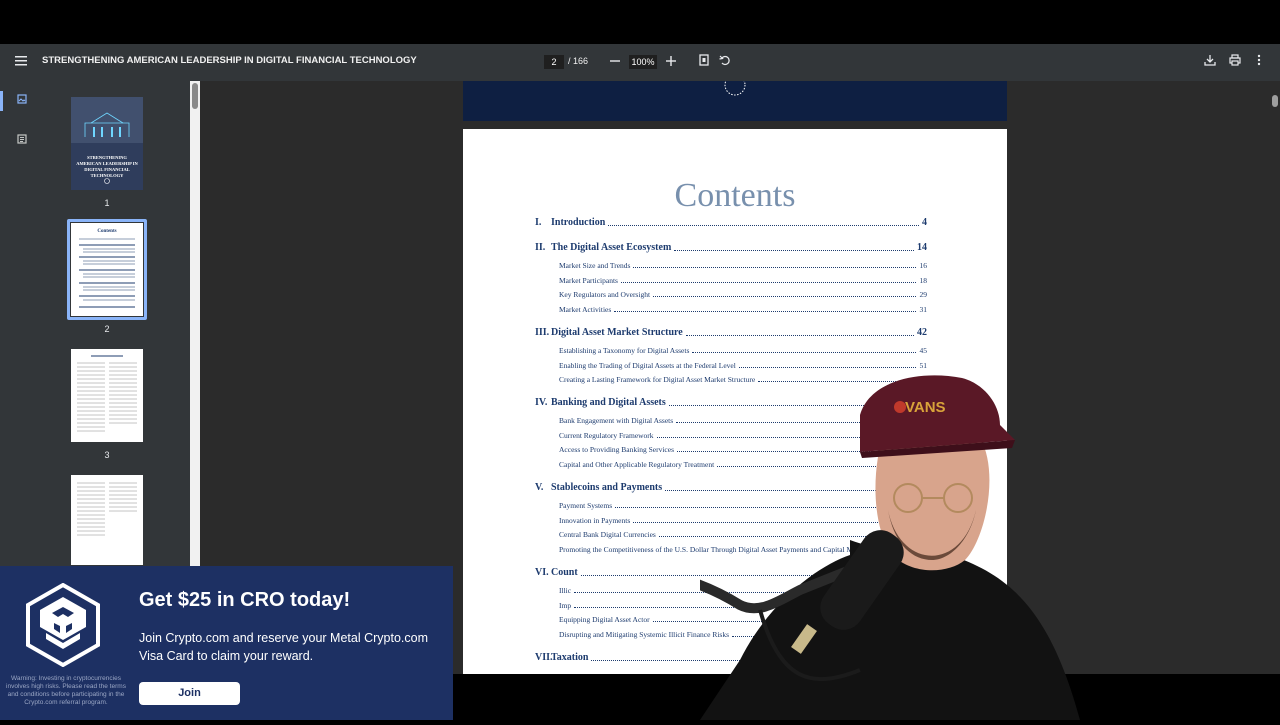 Image resolution: width=1280 pixels, height=725 pixels. I want to click on toc-subsection-title: Illic, so click(565, 590).